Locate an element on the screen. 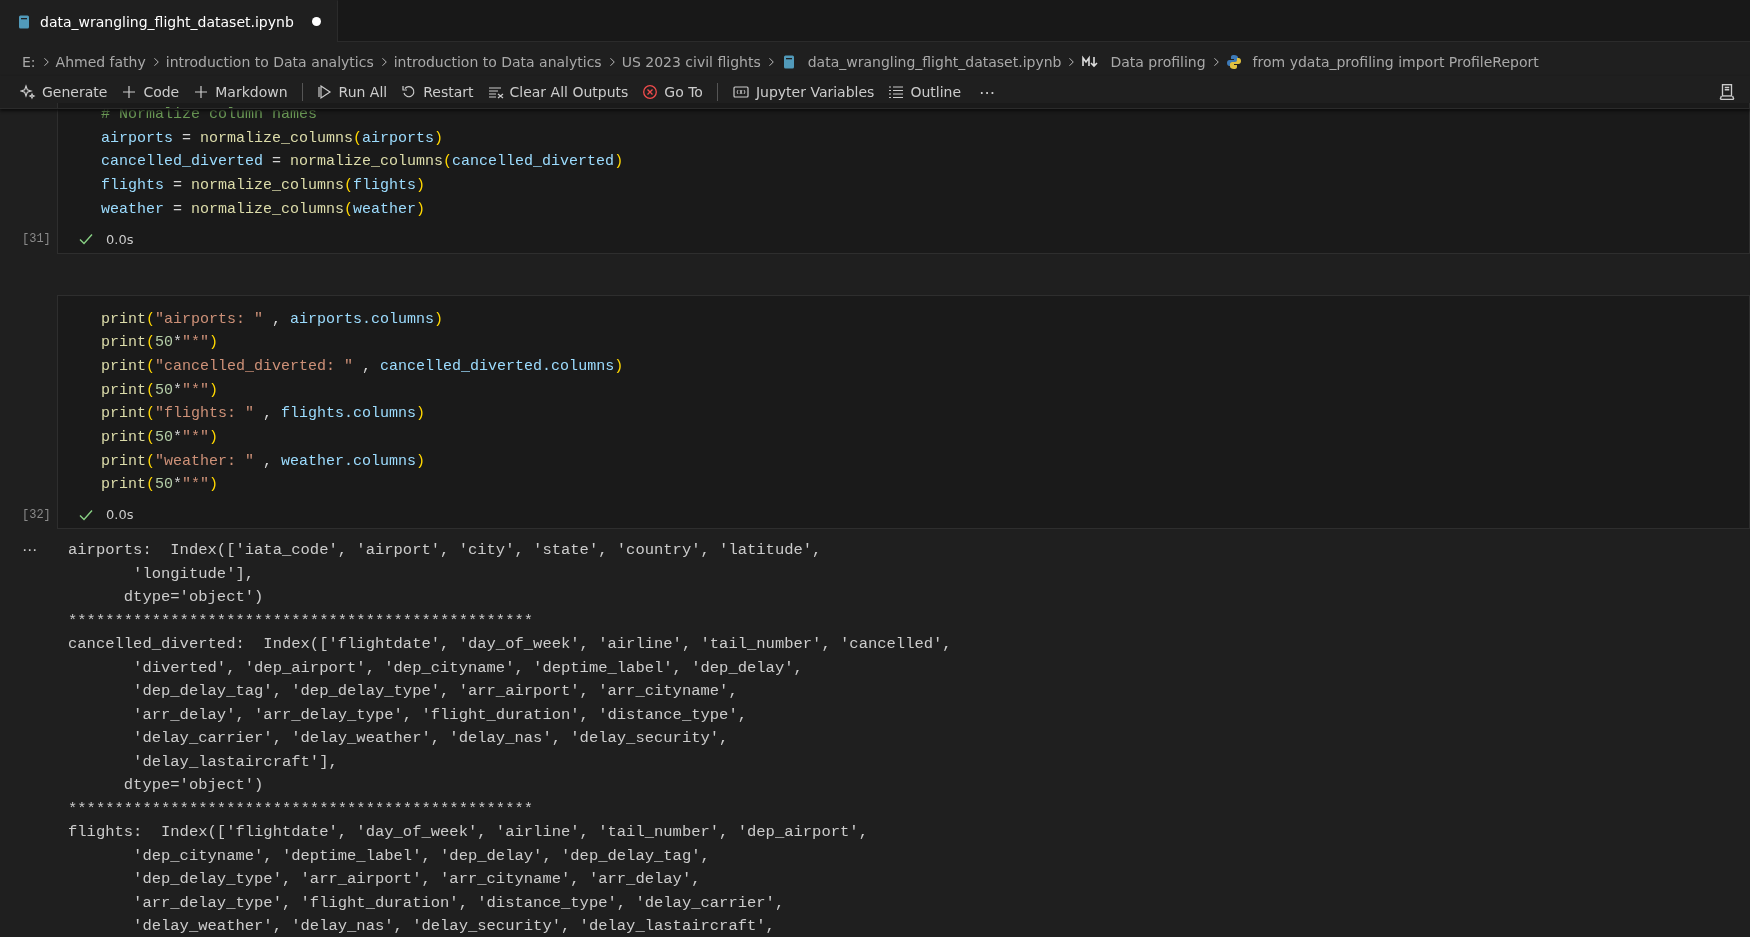  output-menu-button: ⋯ is located at coordinates (45, 550).